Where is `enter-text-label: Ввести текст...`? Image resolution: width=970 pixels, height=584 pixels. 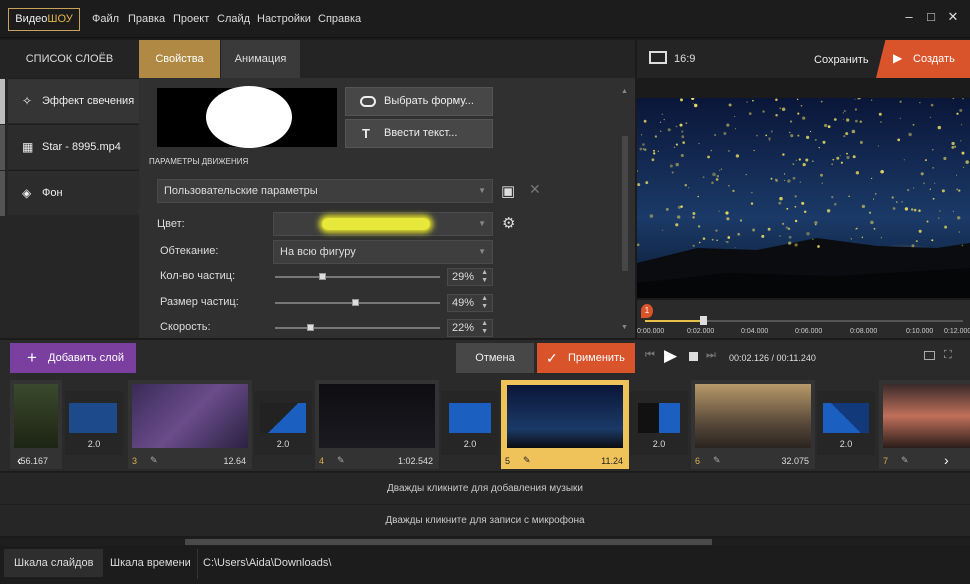
enter-text-label: Ввести текст... is located at coordinates (421, 133).